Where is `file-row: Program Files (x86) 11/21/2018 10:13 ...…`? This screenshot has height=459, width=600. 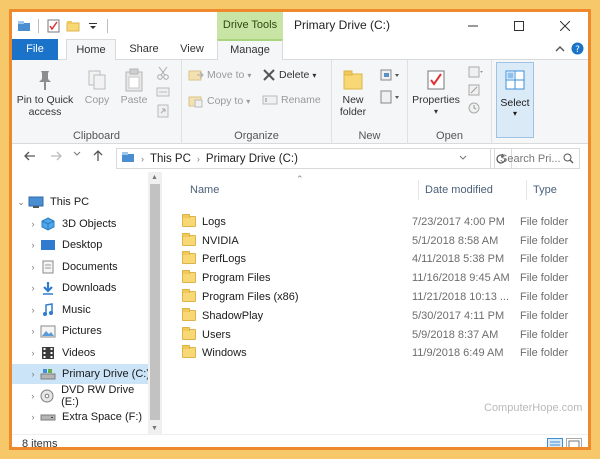 file-row: Program Files (x86) 11/21/2018 10:13 ...… is located at coordinates (382, 296).